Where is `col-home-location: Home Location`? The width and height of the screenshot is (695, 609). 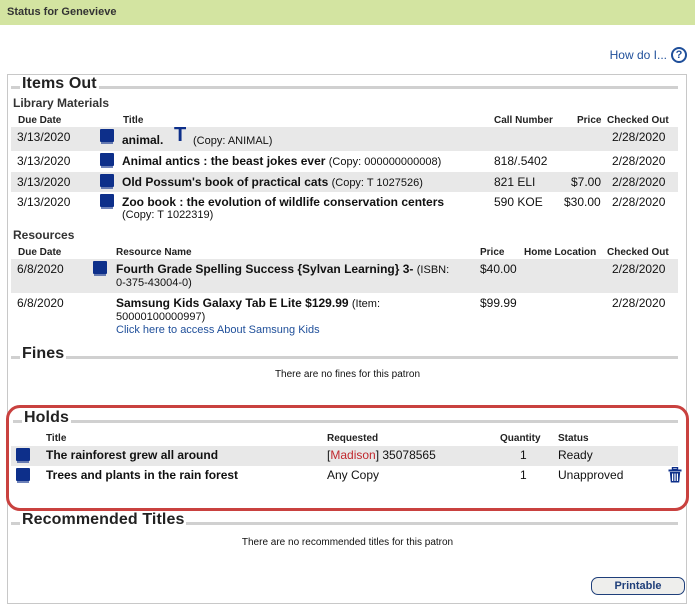
col-home-location: Home Location is located at coordinates (560, 252).